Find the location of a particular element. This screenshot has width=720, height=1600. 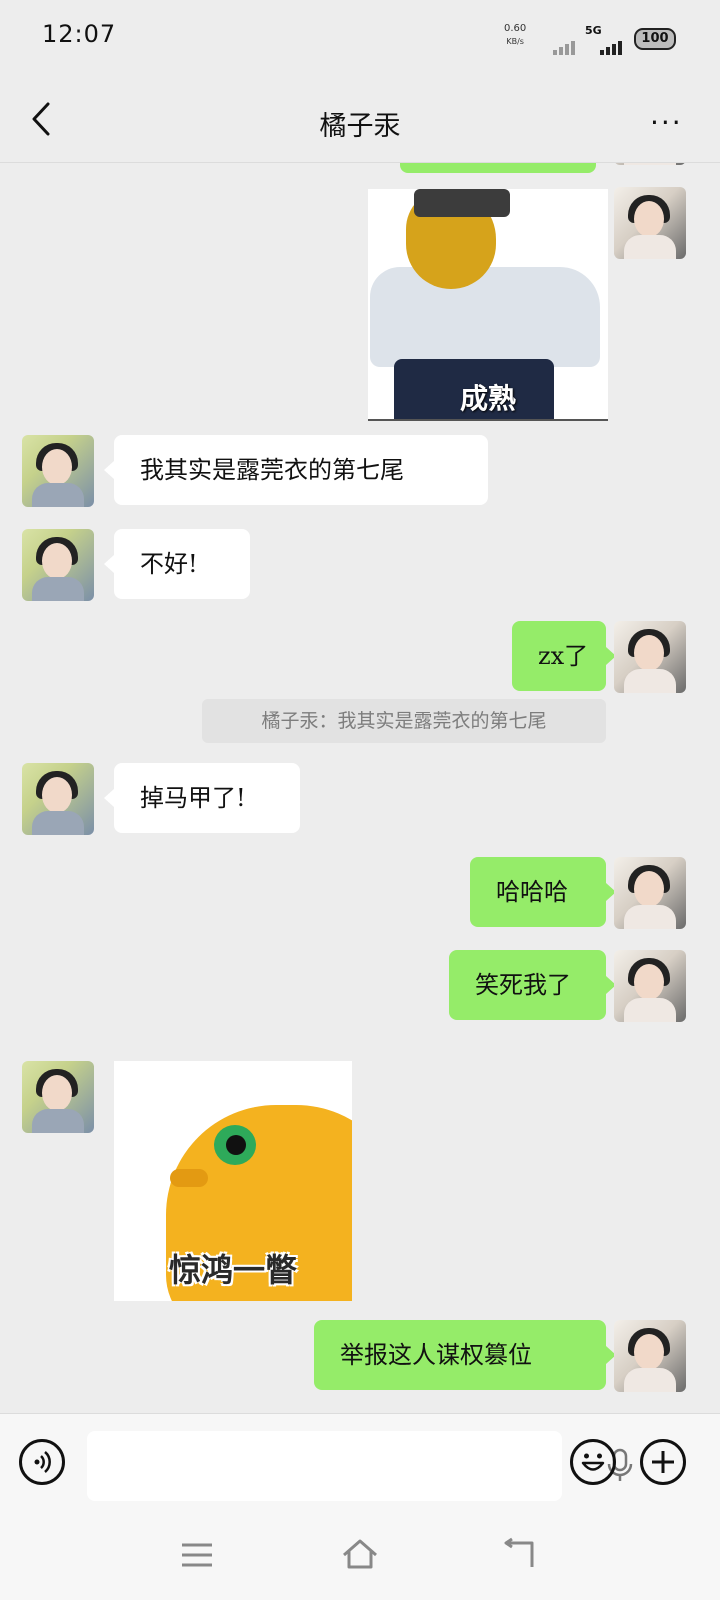

system-nav-bar is located at coordinates (360, 1556).